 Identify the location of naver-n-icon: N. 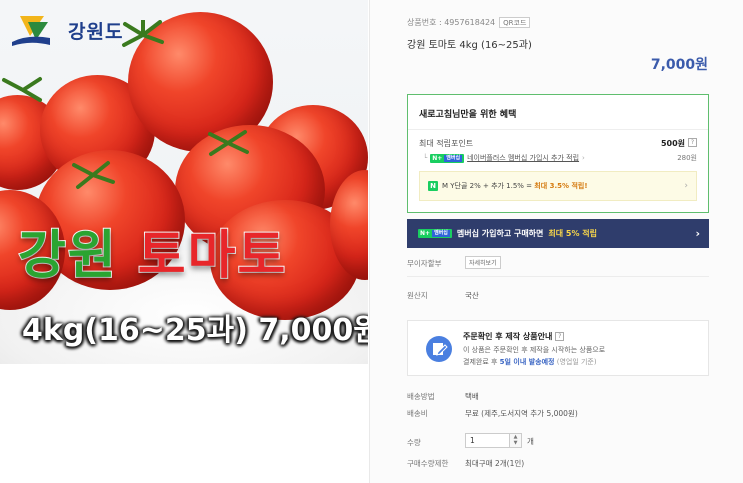
(433, 186).